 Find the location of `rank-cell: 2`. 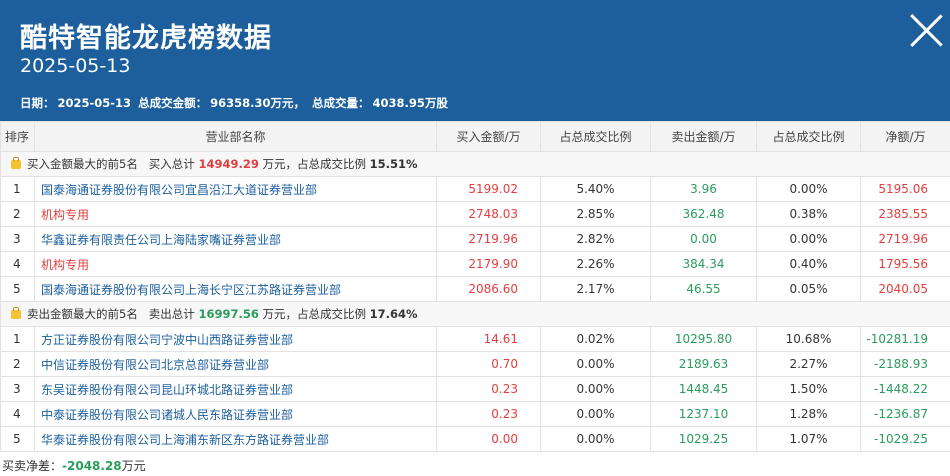

rank-cell: 2 is located at coordinates (17, 214).